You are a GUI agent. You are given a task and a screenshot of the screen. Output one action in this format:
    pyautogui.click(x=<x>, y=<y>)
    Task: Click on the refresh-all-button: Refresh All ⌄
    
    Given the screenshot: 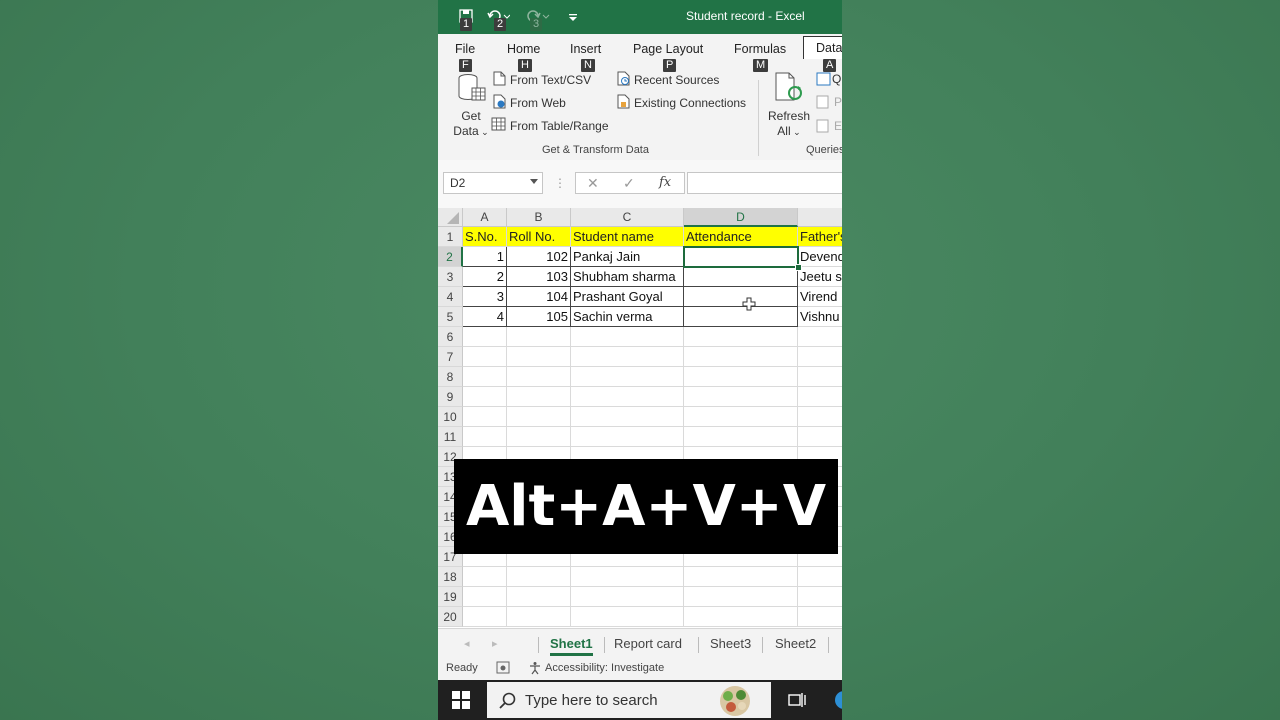 What is the action you would take?
    pyautogui.click(x=789, y=106)
    